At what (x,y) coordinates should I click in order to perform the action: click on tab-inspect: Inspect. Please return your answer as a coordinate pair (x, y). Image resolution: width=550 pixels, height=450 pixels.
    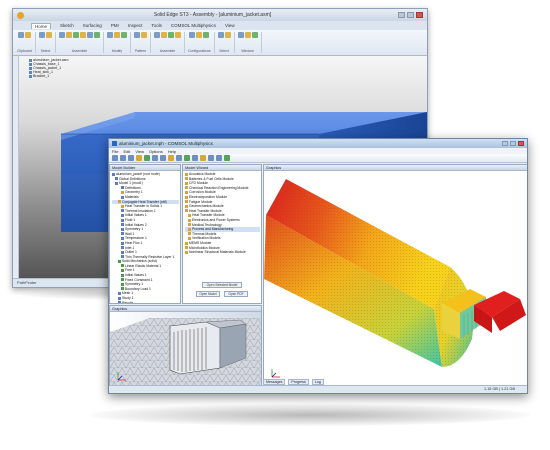
    Looking at the image, I should click on (135, 25).